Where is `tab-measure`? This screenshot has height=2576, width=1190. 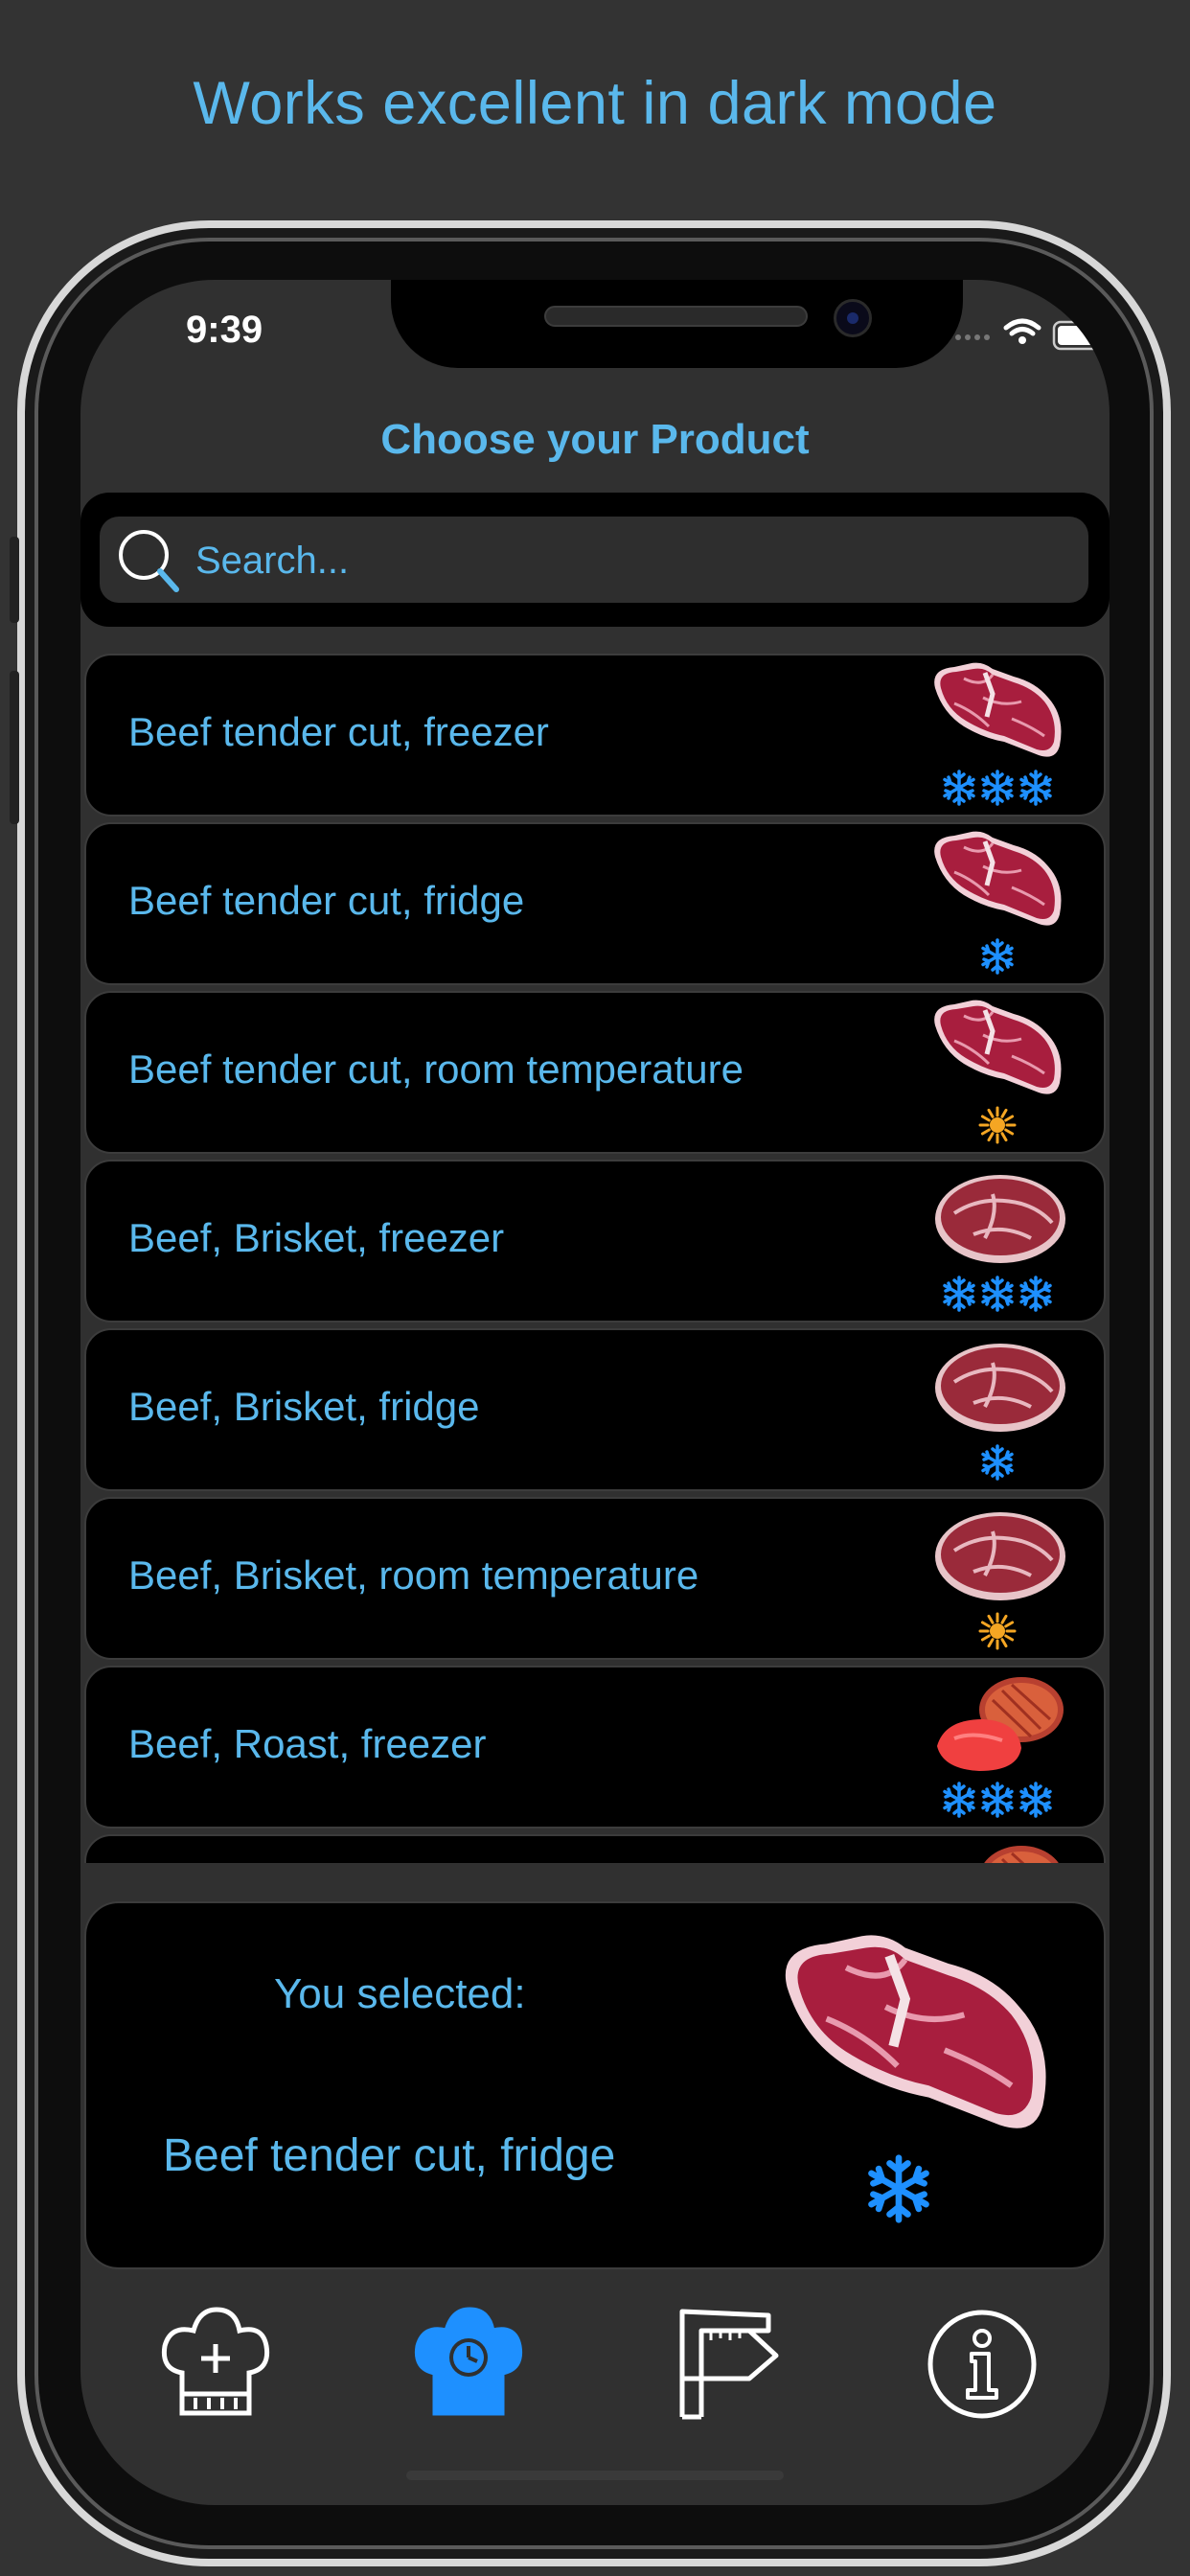
tab-measure is located at coordinates (726, 2364).